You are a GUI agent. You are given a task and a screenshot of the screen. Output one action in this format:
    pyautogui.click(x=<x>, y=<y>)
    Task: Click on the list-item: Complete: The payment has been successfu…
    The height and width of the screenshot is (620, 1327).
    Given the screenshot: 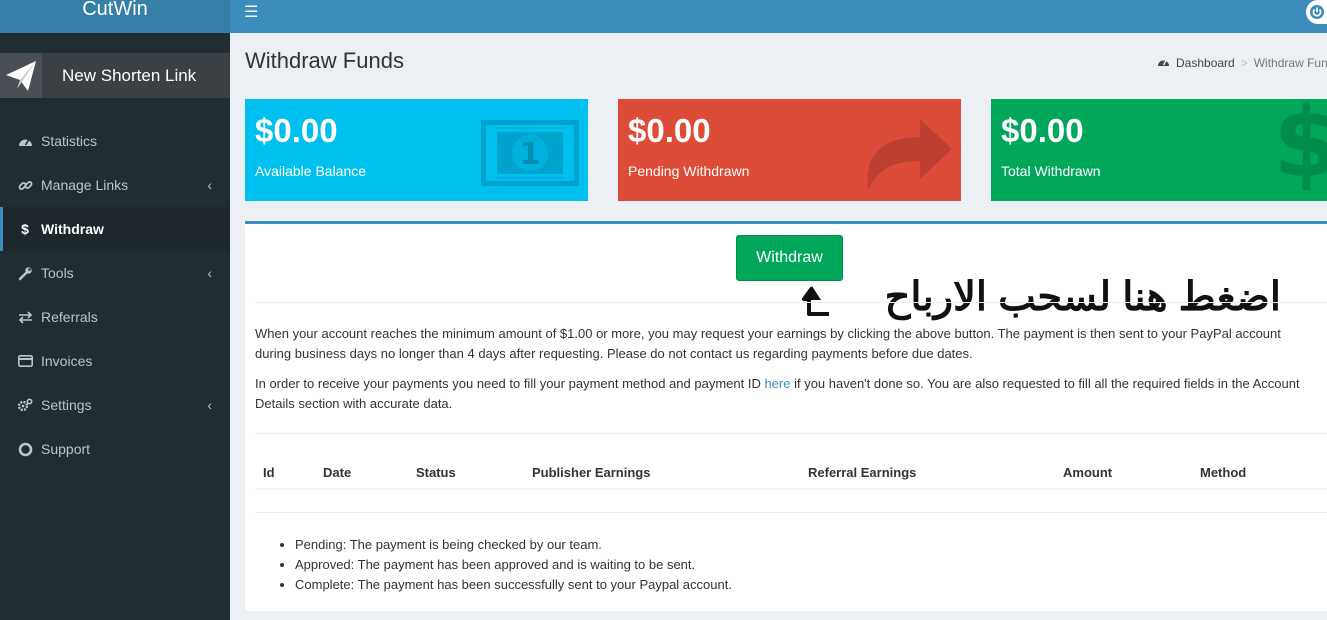 What is the action you would take?
    pyautogui.click(x=513, y=585)
    